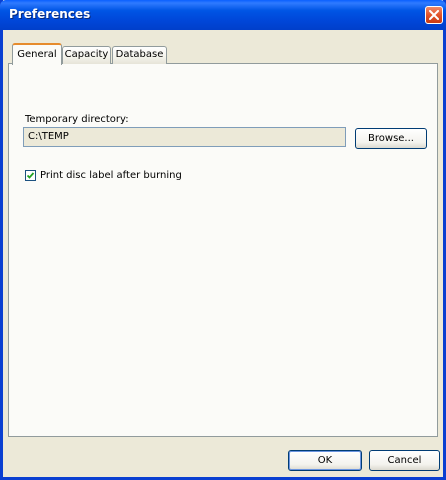 The image size is (446, 480). I want to click on cancel-button: Cancel, so click(404, 460).